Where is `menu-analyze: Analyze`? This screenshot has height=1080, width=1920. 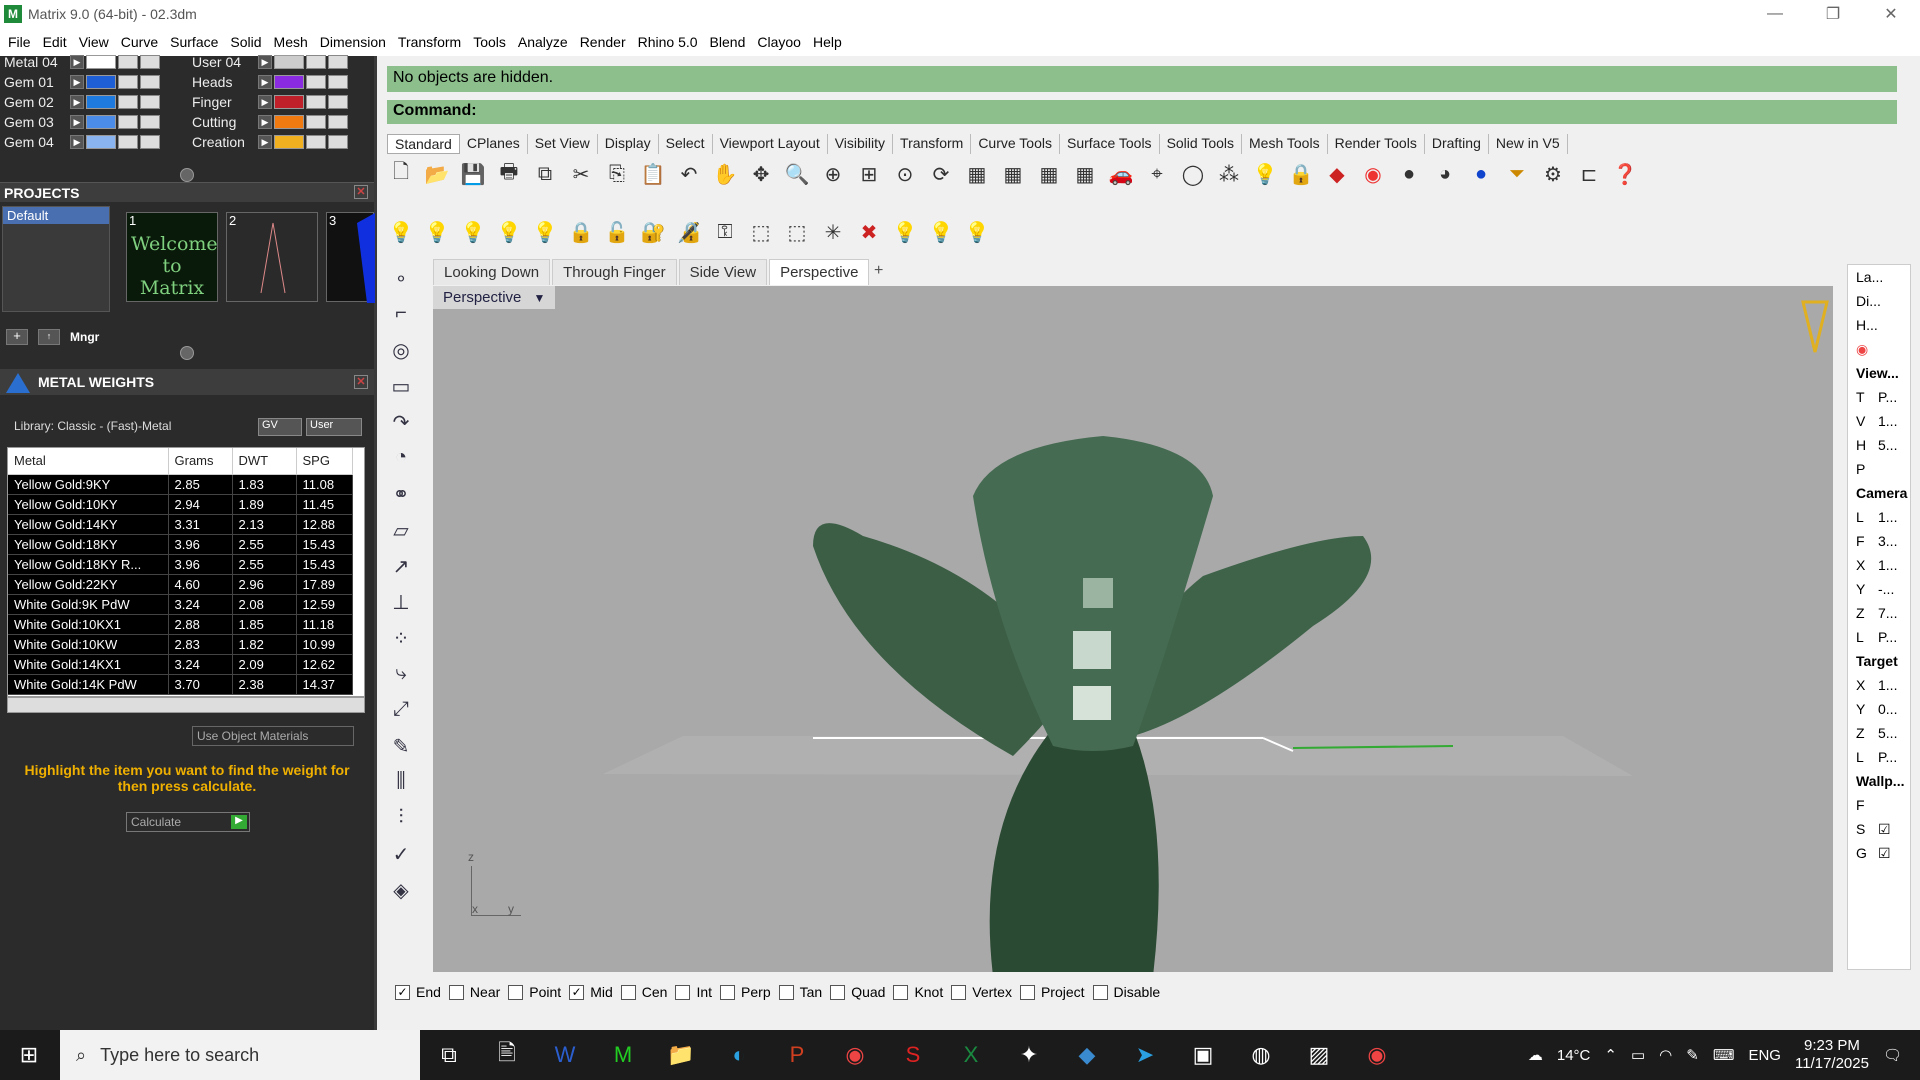 menu-analyze: Analyze is located at coordinates (543, 42).